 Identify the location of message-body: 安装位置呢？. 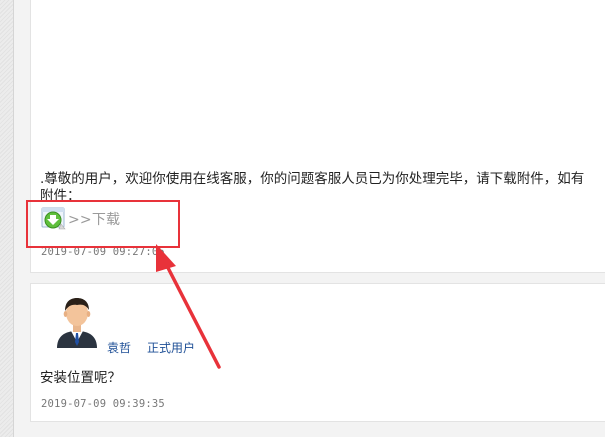
(80, 378).